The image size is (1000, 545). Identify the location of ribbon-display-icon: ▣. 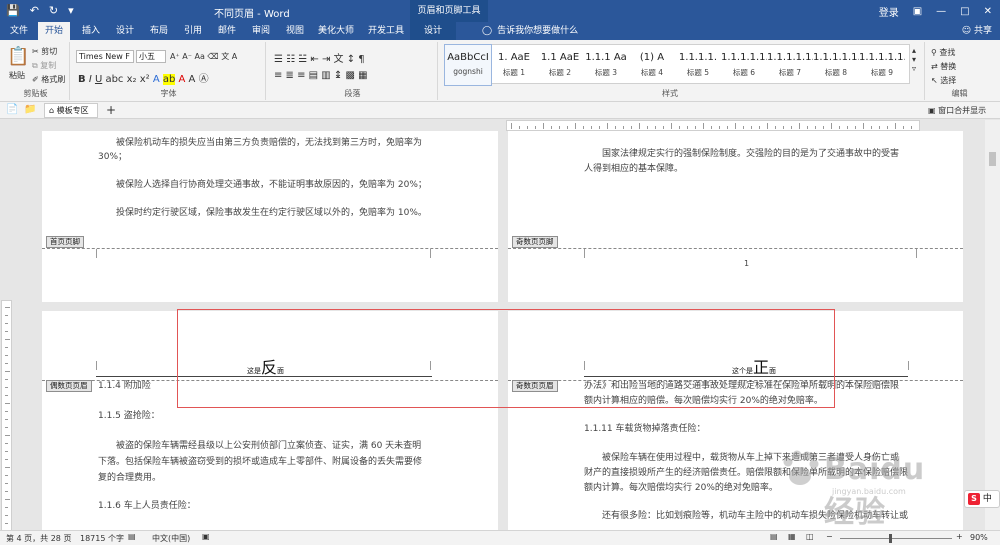
(917, 11).